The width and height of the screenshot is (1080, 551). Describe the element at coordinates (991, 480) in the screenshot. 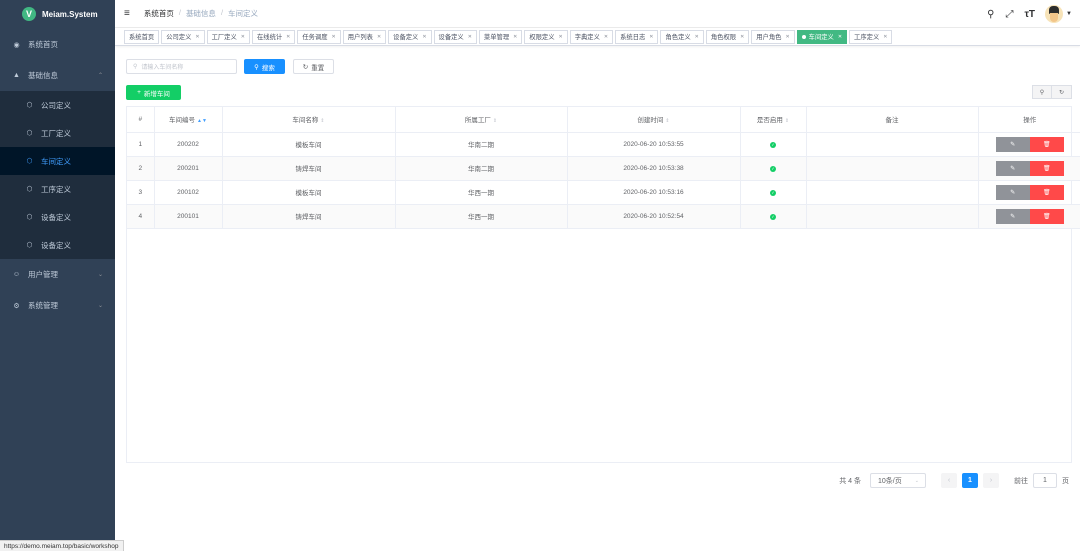

I see `next-page-button: ›` at that location.